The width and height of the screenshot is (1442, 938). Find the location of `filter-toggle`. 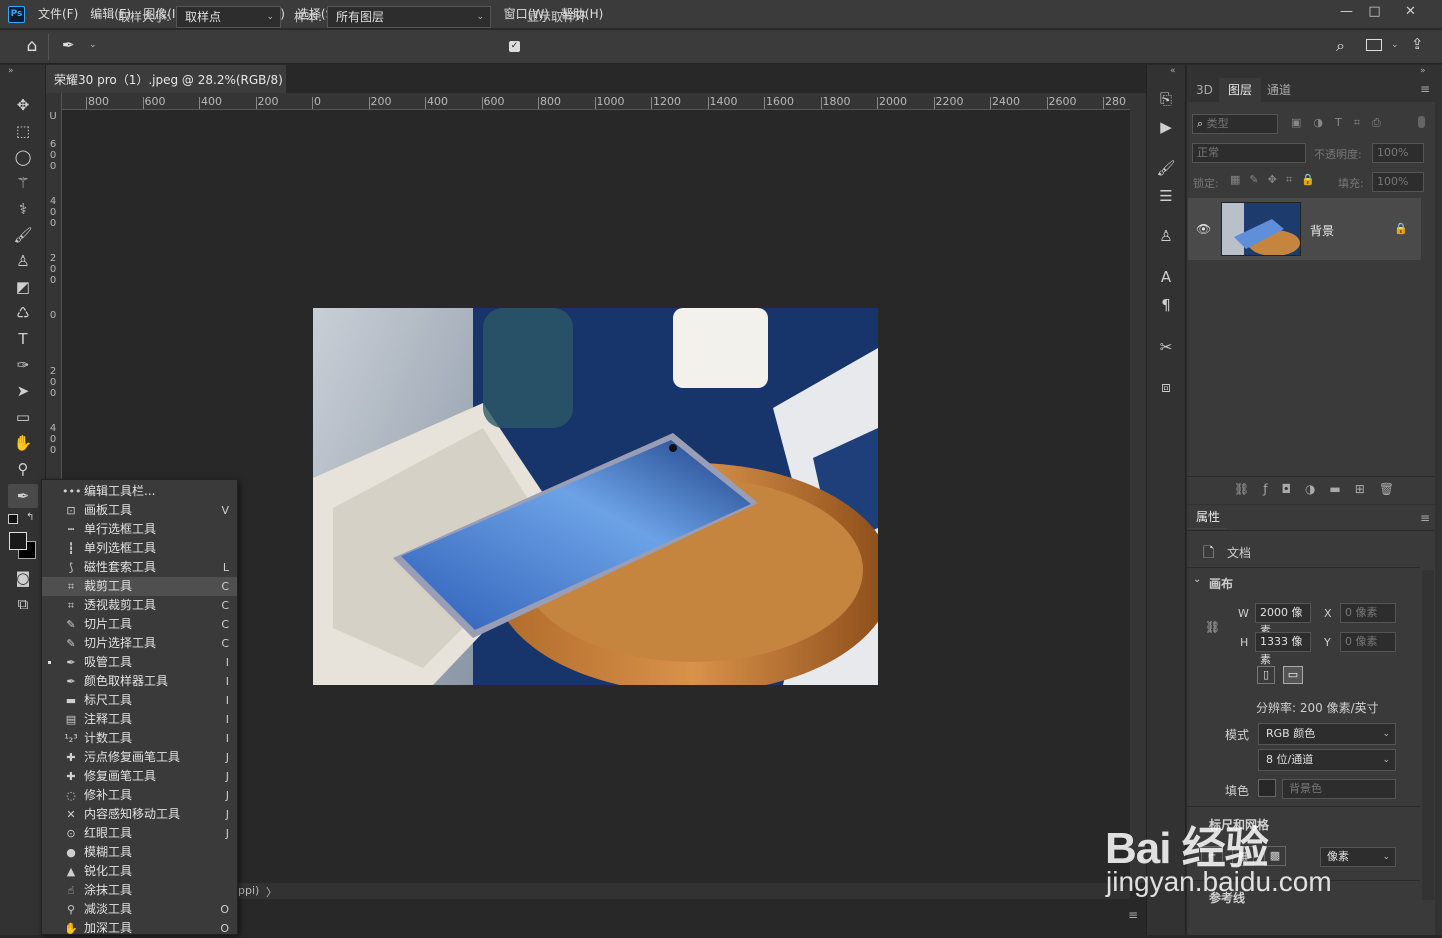

filter-toggle is located at coordinates (1421, 122).